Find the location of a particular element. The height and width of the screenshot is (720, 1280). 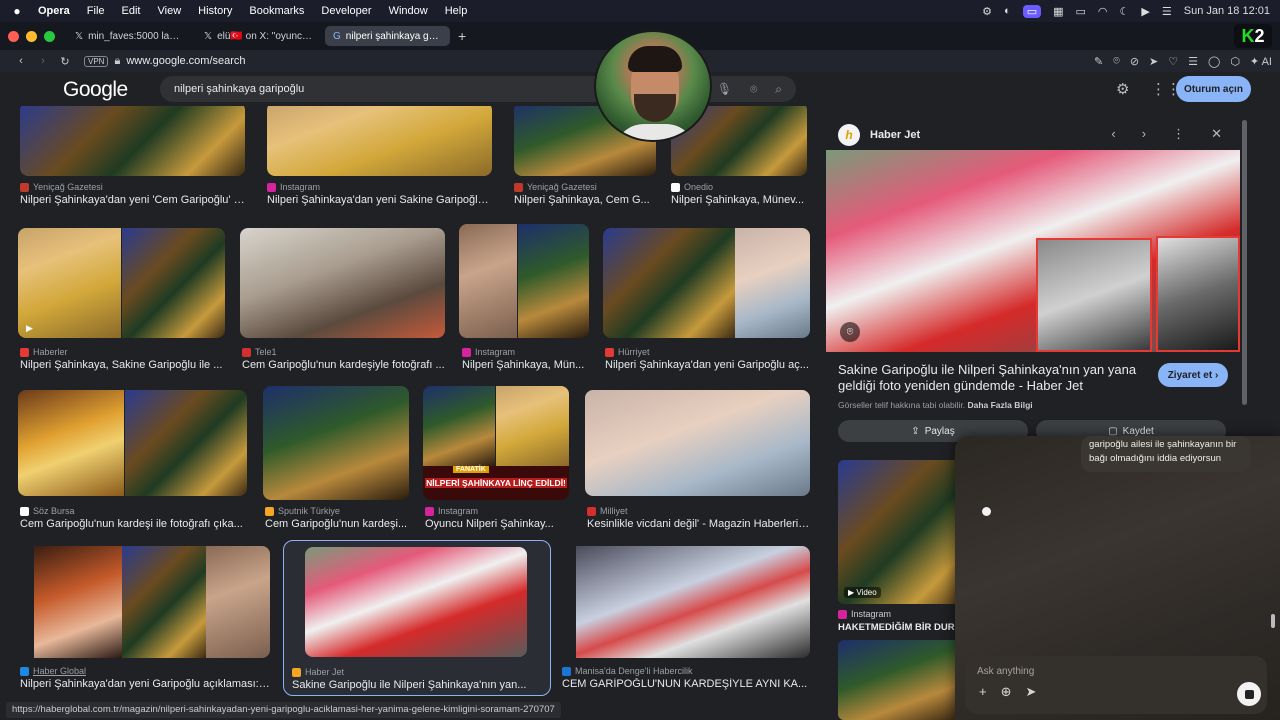

menu-window: Window is located at coordinates (408, 11).